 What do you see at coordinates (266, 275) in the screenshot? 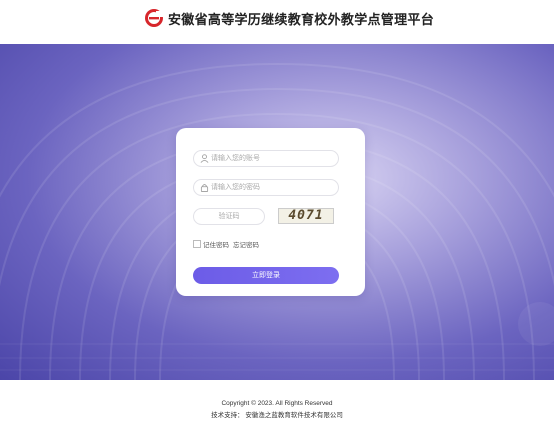
I see `login-button: 立即登录` at bounding box center [266, 275].